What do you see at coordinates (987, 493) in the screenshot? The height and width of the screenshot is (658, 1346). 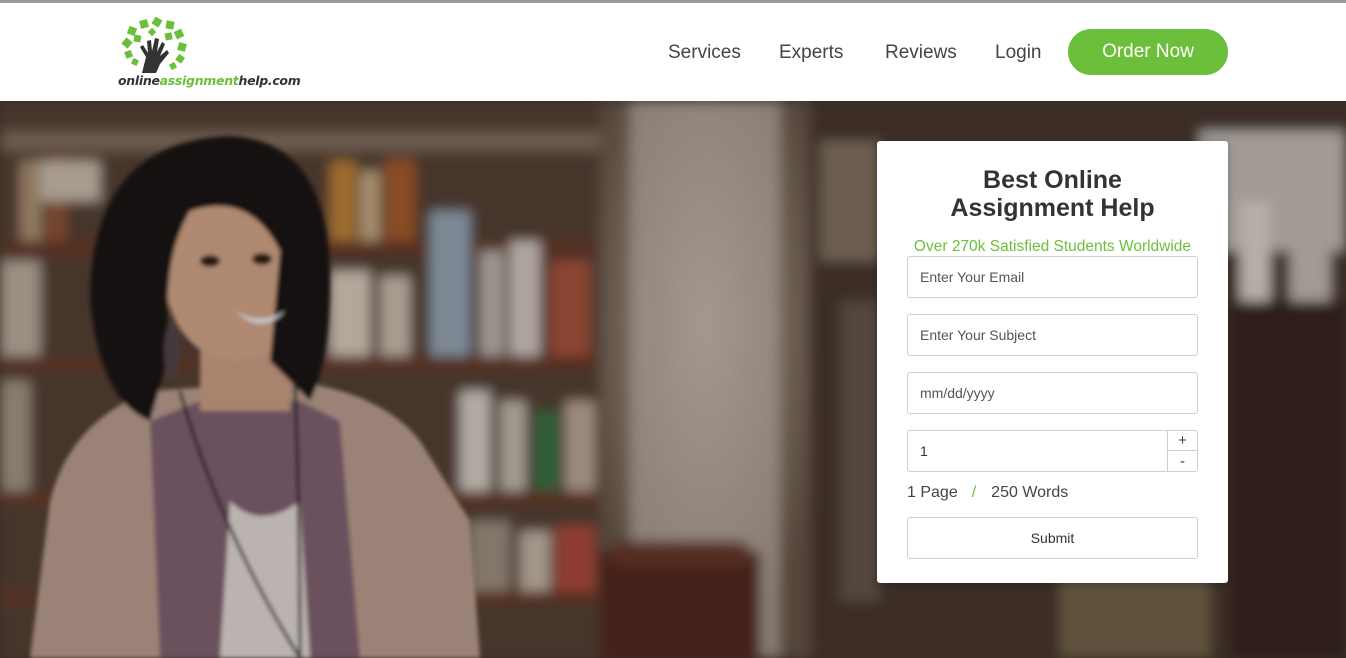 I see `pages-words-summary: 1 Page / 250 Words` at bounding box center [987, 493].